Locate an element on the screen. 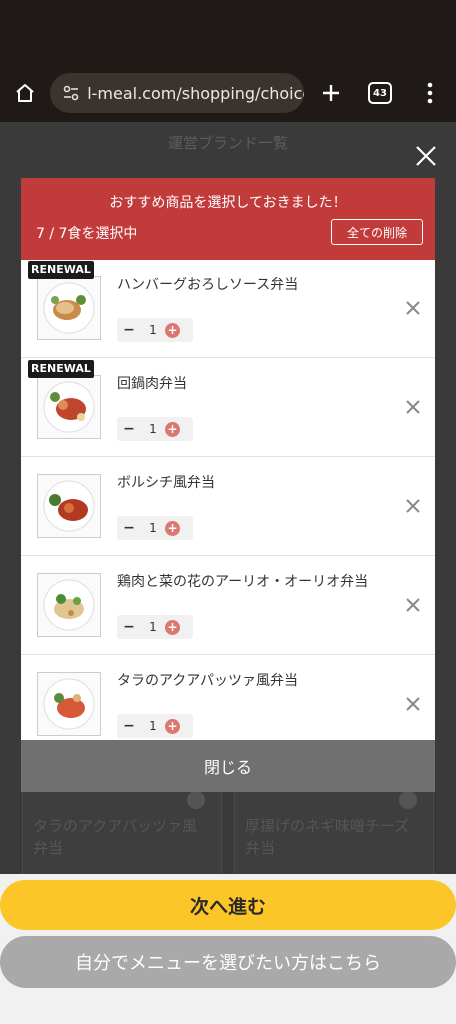 The width and height of the screenshot is (456, 1024). close-modal-icon is located at coordinates (426, 156).